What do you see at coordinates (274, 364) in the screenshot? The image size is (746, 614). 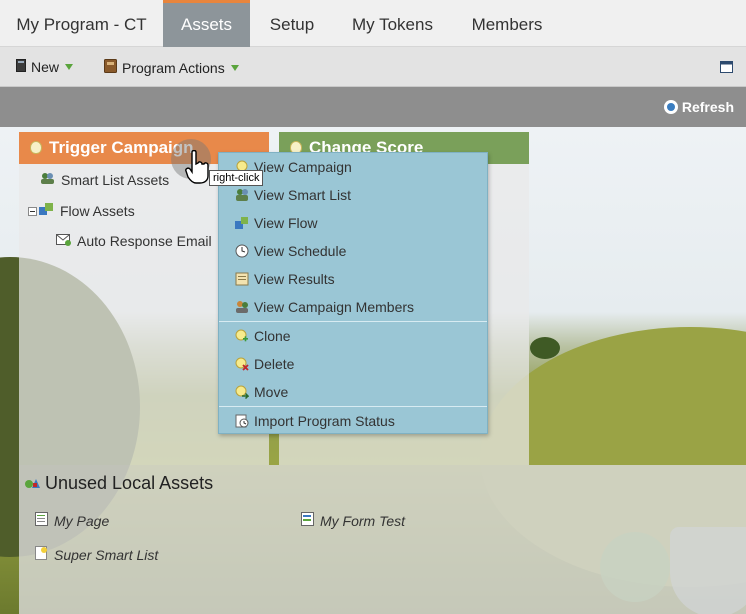 I see `menu-item-label: Delete` at bounding box center [274, 364].